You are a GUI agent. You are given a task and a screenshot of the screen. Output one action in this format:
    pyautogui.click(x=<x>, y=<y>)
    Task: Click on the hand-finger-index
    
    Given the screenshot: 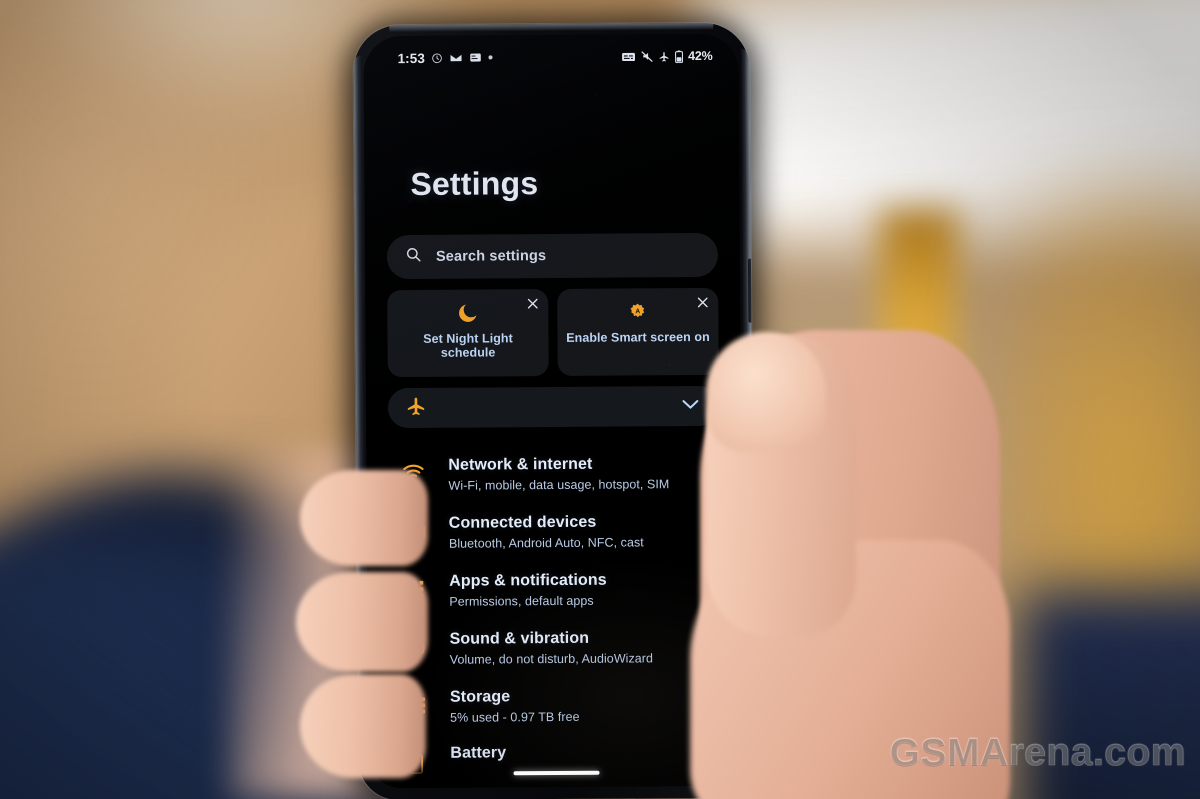 What is the action you would take?
    pyautogui.click(x=364, y=518)
    